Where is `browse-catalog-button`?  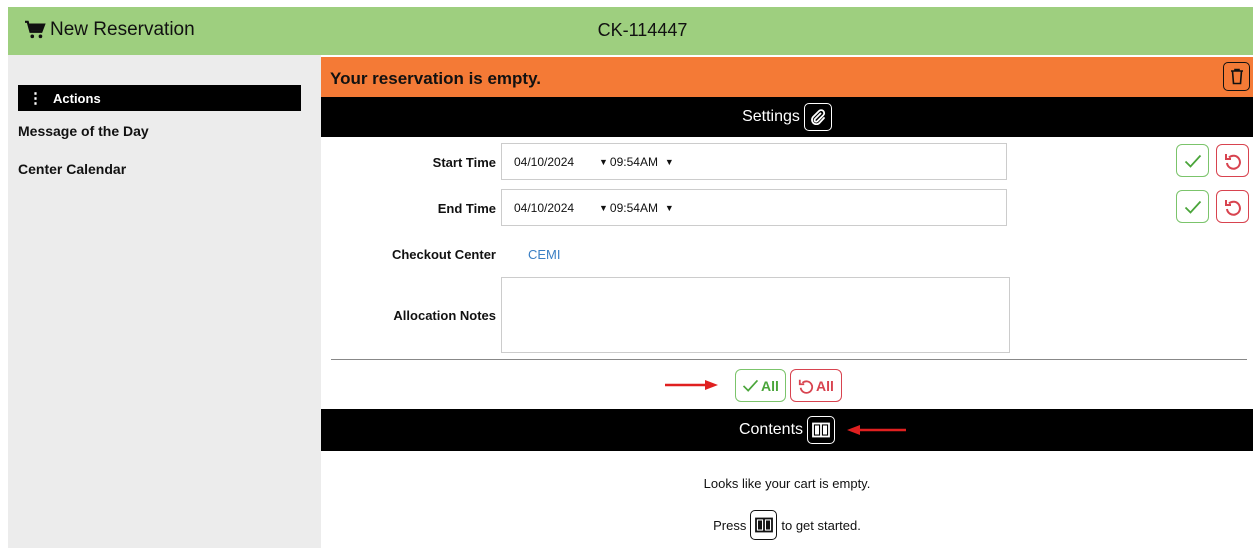 browse-catalog-button is located at coordinates (821, 430).